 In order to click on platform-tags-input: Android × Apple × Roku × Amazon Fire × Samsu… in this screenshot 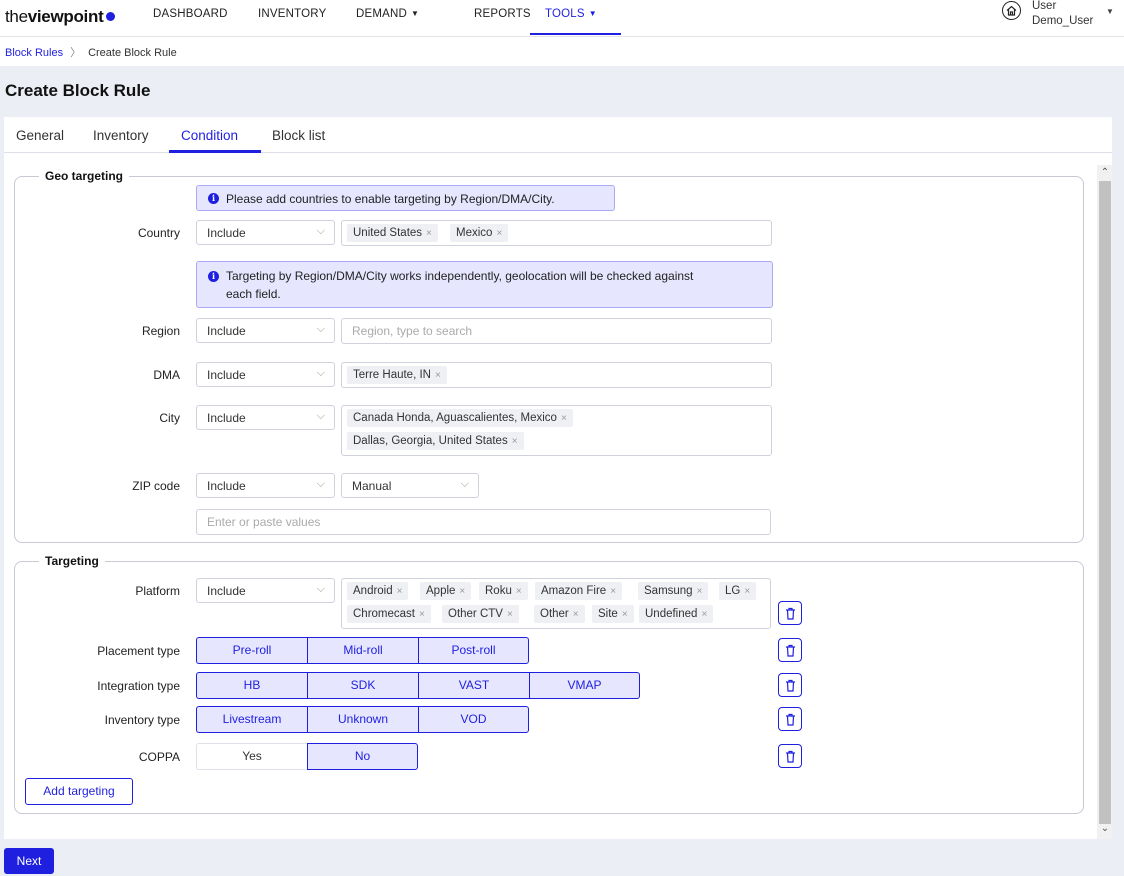, I will do `click(556, 603)`.